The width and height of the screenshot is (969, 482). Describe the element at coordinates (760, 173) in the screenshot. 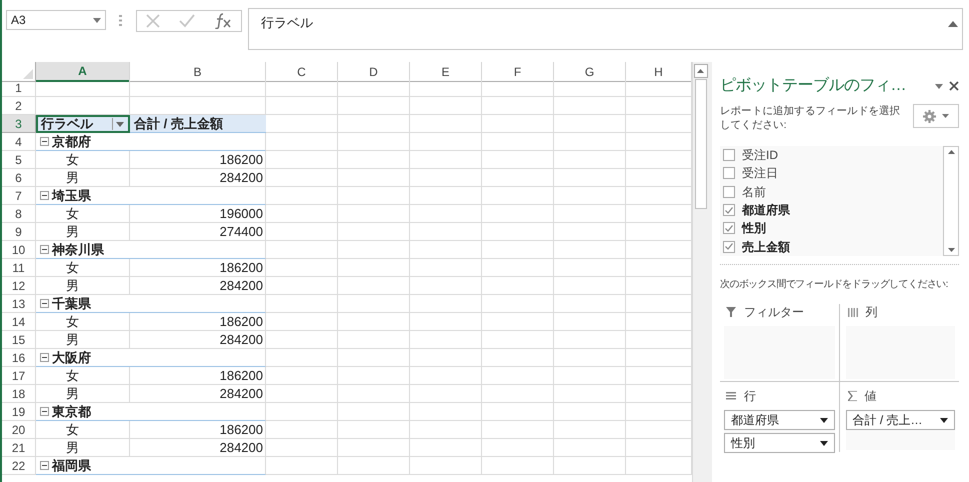

I see `field-label: 受注日` at that location.